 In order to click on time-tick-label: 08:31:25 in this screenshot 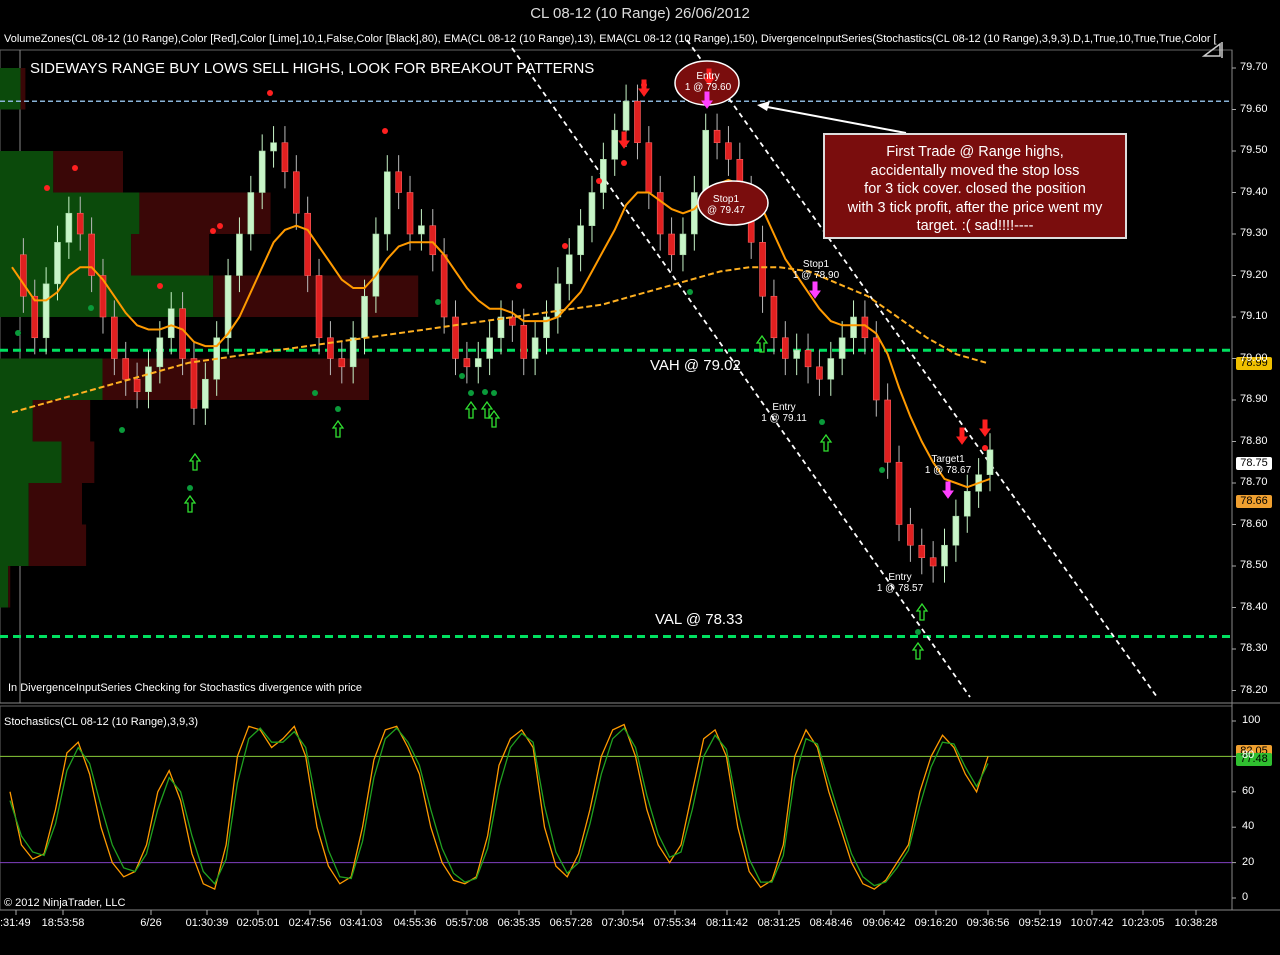, I will do `click(779, 923)`.